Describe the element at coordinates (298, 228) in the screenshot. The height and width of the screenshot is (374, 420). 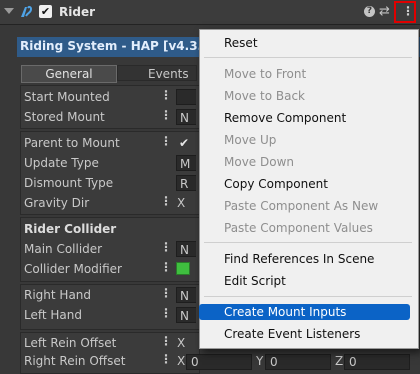
I see `menu-item-paste-component-values: Paste Component Values` at that location.